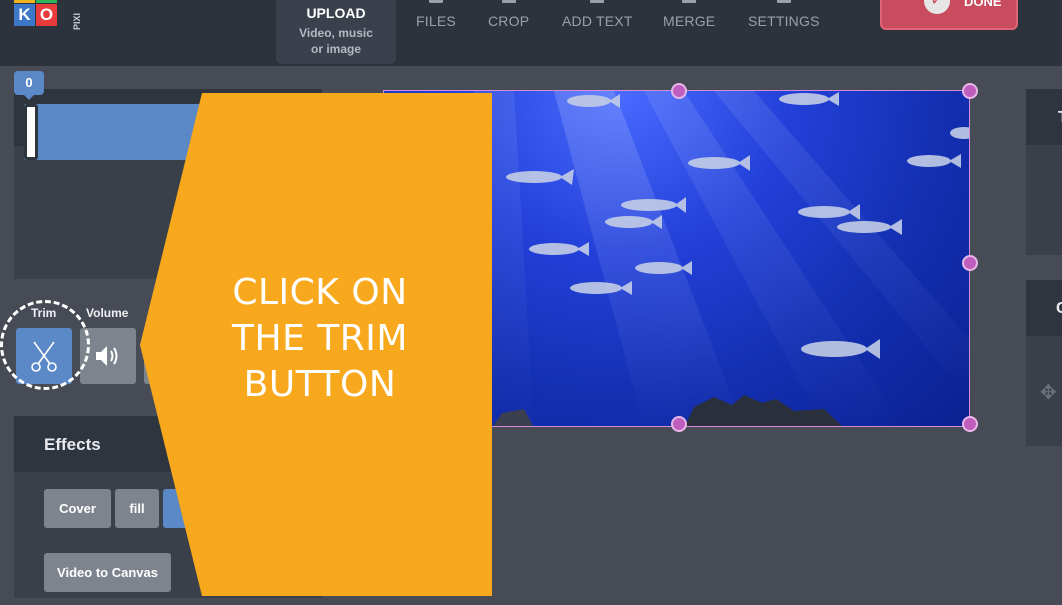 This screenshot has height=605, width=1062. I want to click on nav-files: FILES, so click(436, 14).